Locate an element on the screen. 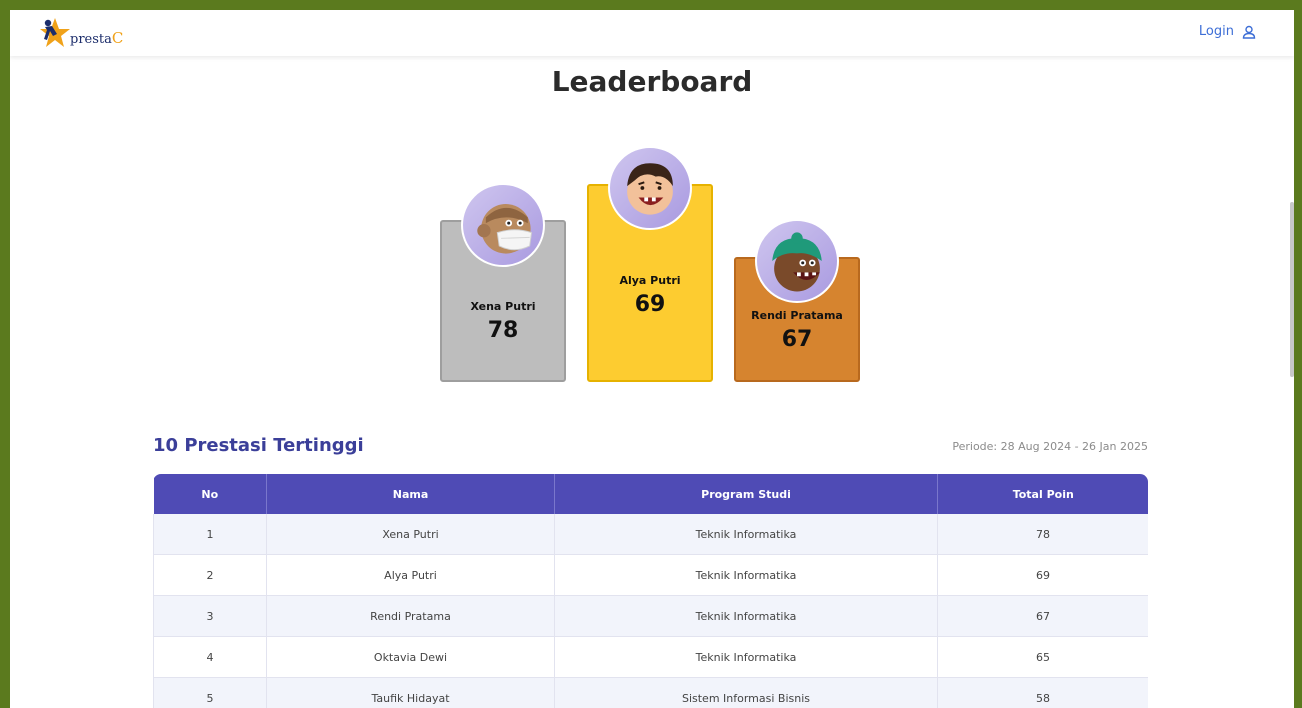  cell-no: 3 is located at coordinates (210, 616).